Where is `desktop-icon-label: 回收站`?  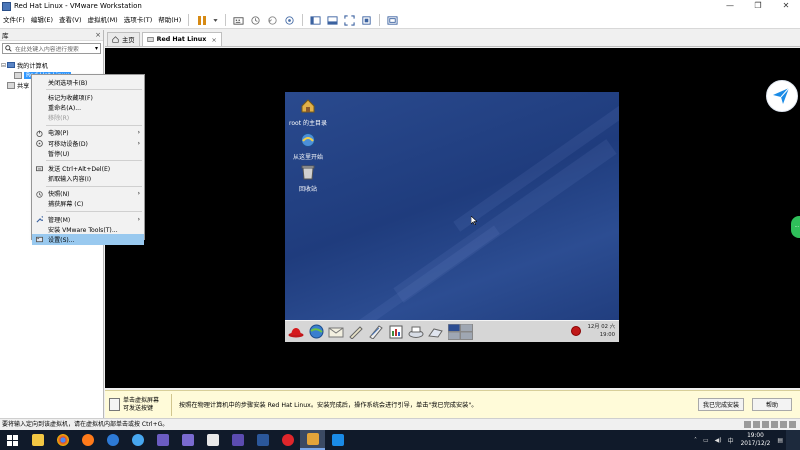
desktop-icon-label: 回收站 is located at coordinates (307, 189).